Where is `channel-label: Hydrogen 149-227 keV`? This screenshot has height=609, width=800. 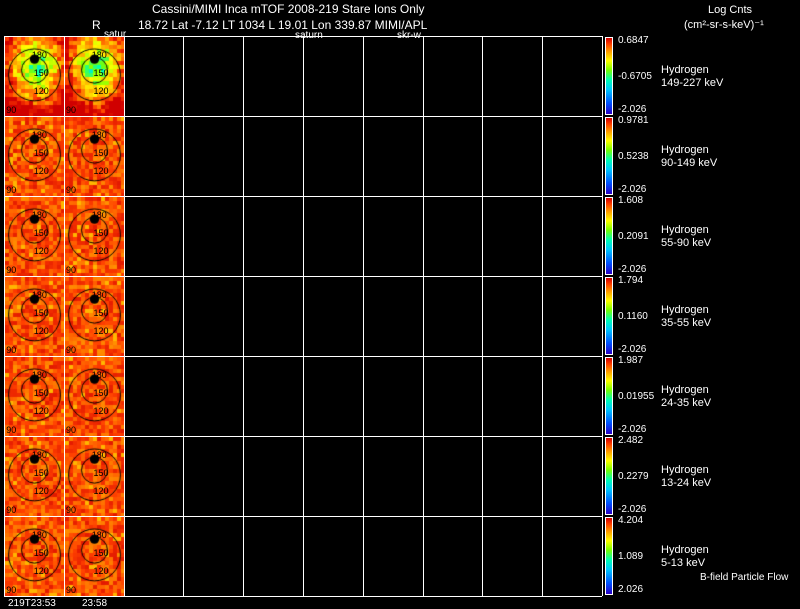 channel-label: Hydrogen 149-227 keV is located at coordinates (692, 77).